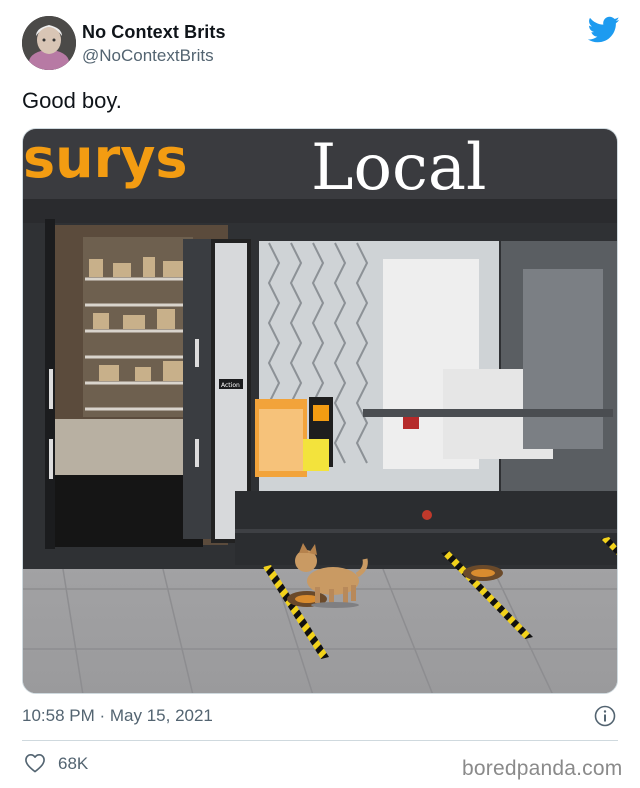  I want to click on tweet-timestamp: 10:58 PM · May 15, 2021, so click(117, 716).